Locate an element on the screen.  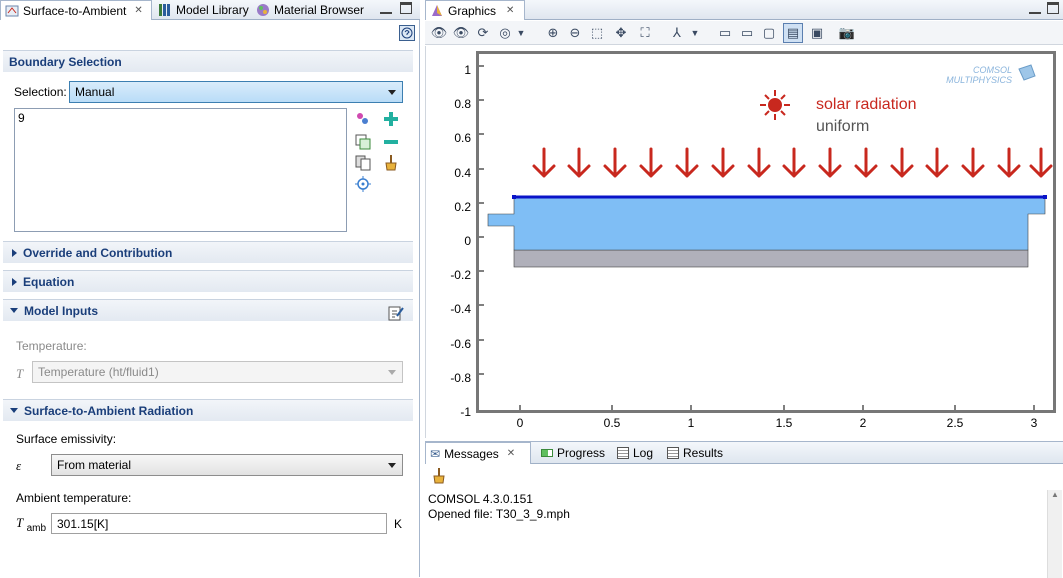
tab-surface-to-ambient: Surface-to-Ambient ✕ is located at coordinates (76, 10).